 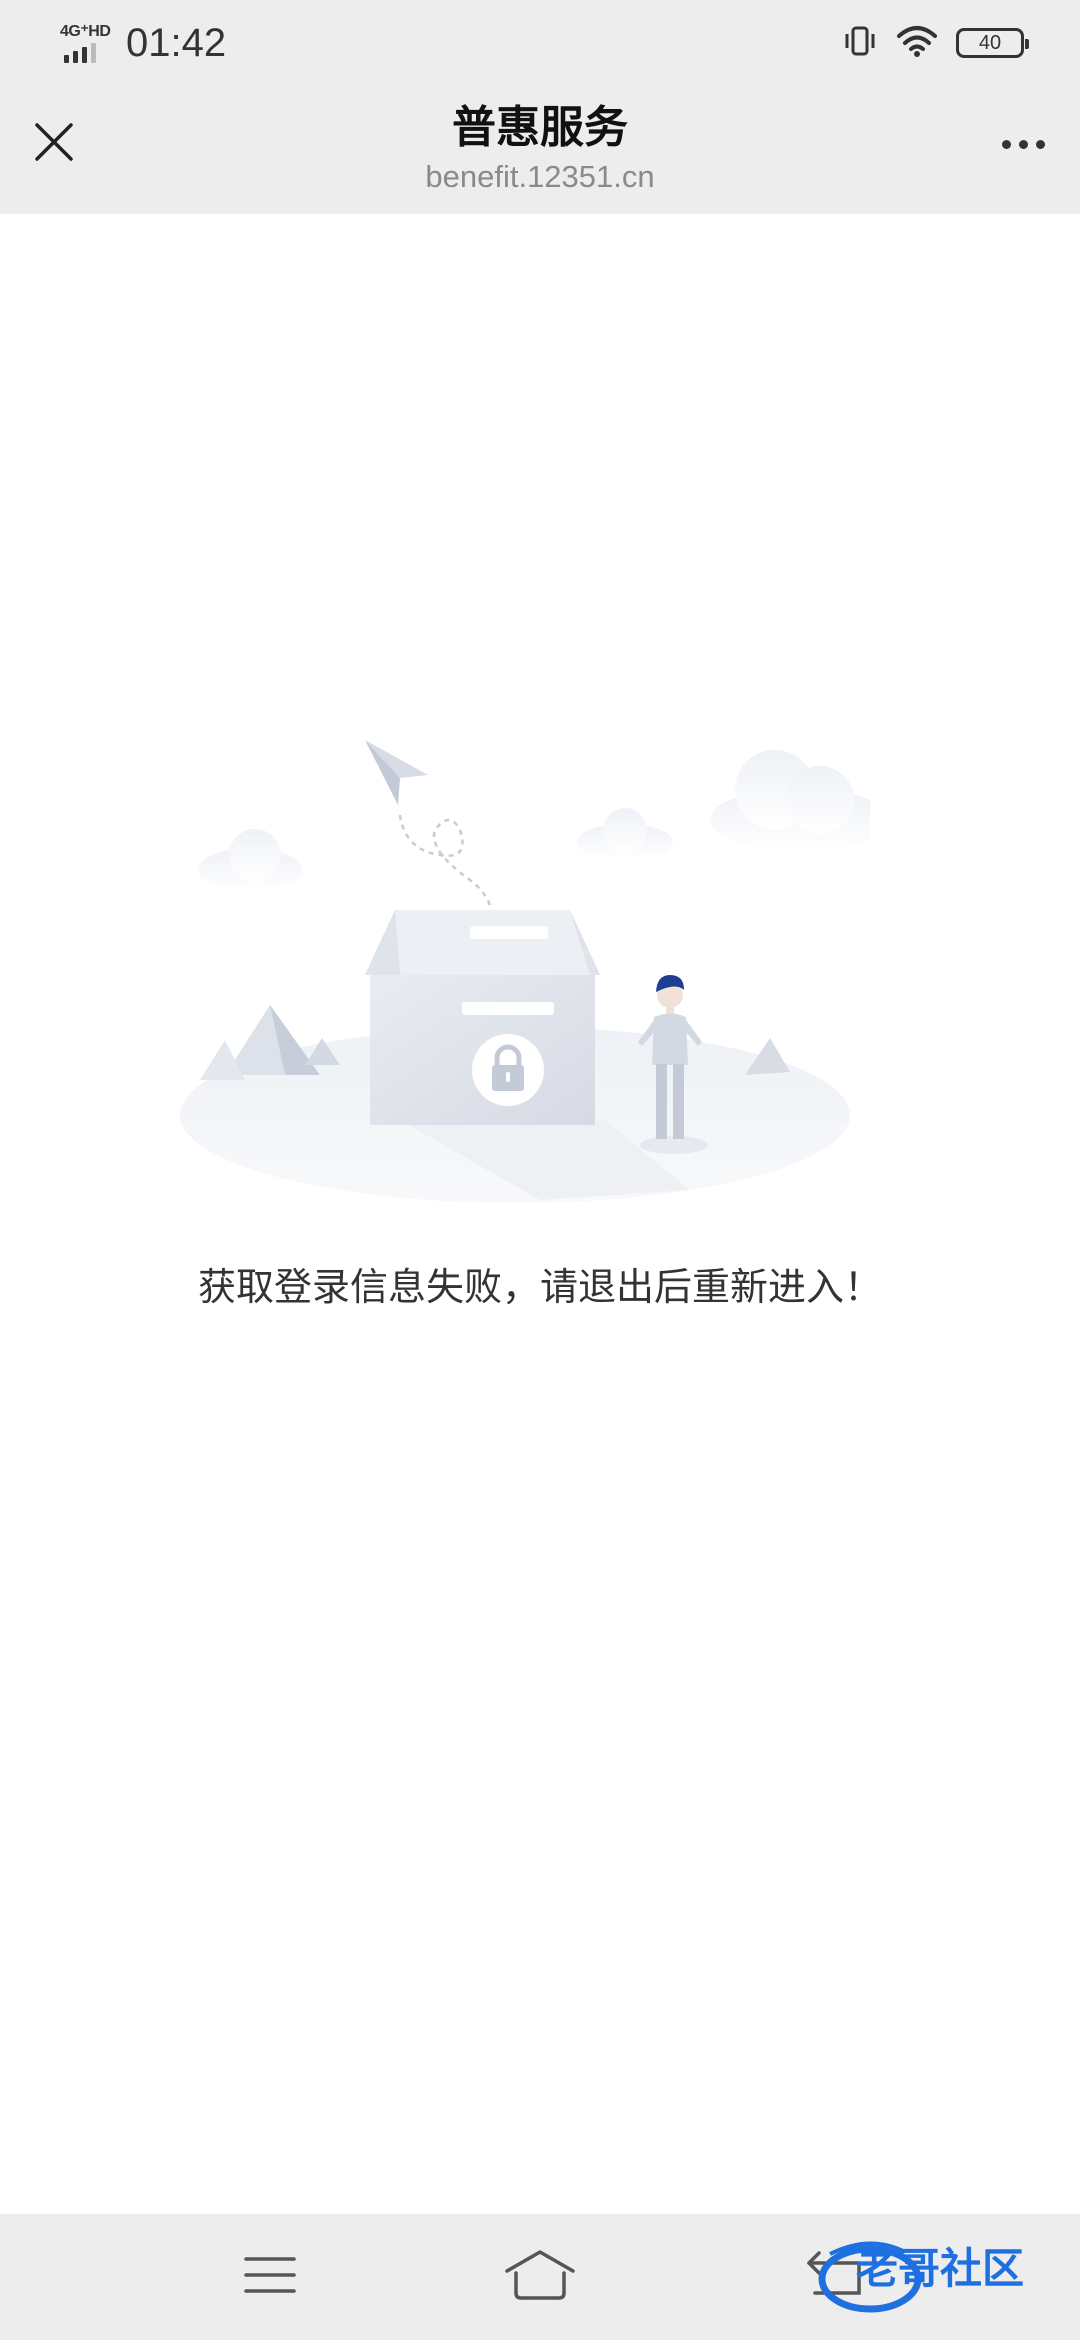 What do you see at coordinates (250, 860) in the screenshot?
I see `cloud-left` at bounding box center [250, 860].